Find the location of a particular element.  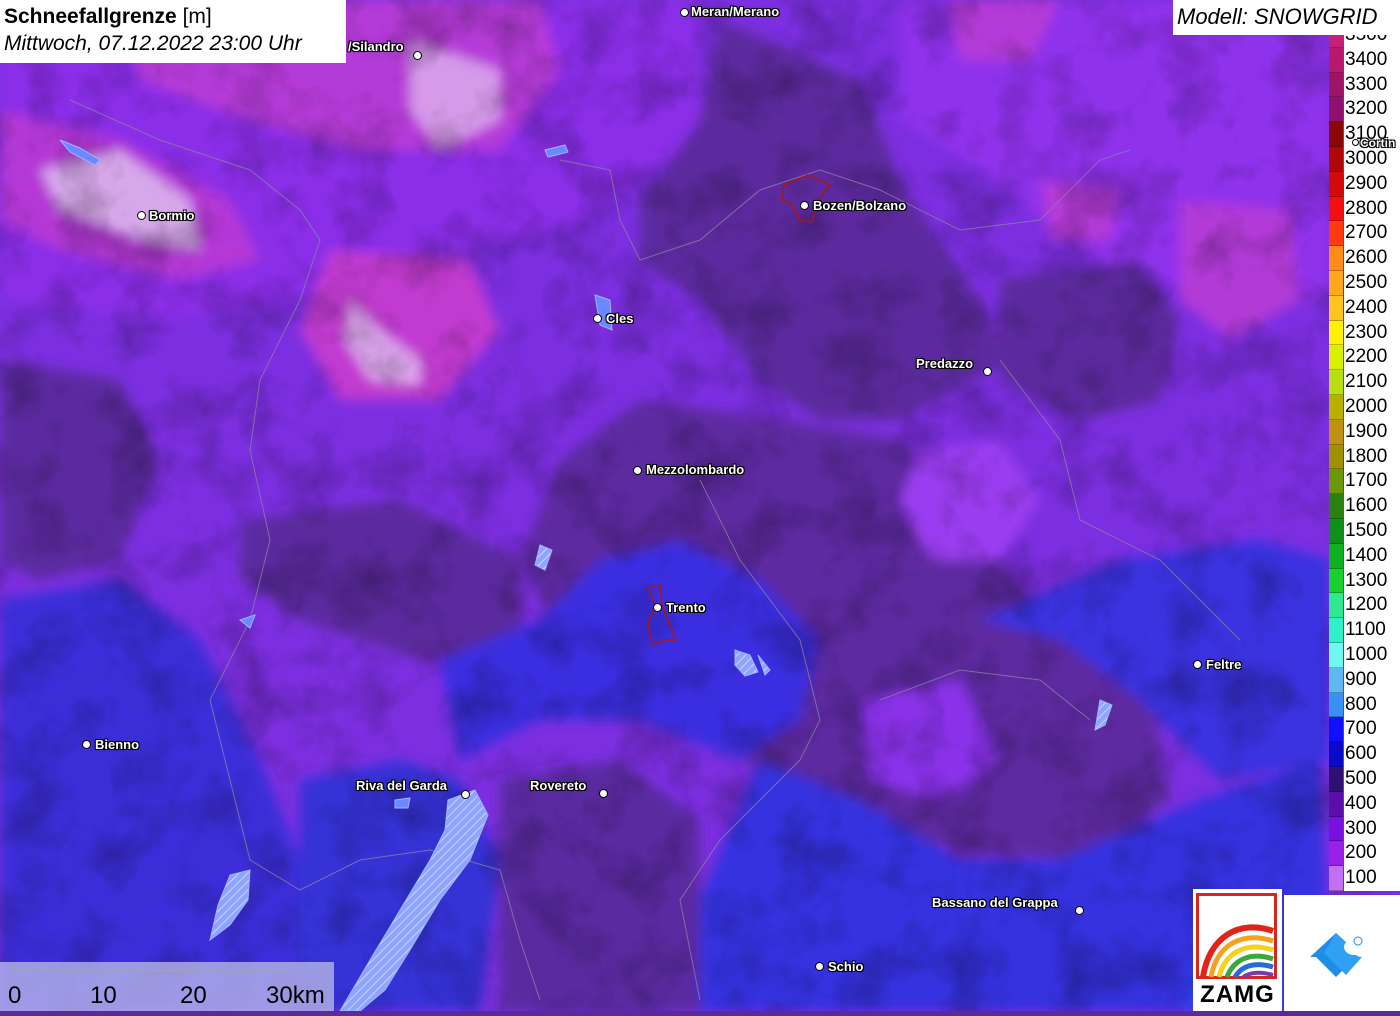

legend-row: 1000 is located at coordinates (1364, 655).